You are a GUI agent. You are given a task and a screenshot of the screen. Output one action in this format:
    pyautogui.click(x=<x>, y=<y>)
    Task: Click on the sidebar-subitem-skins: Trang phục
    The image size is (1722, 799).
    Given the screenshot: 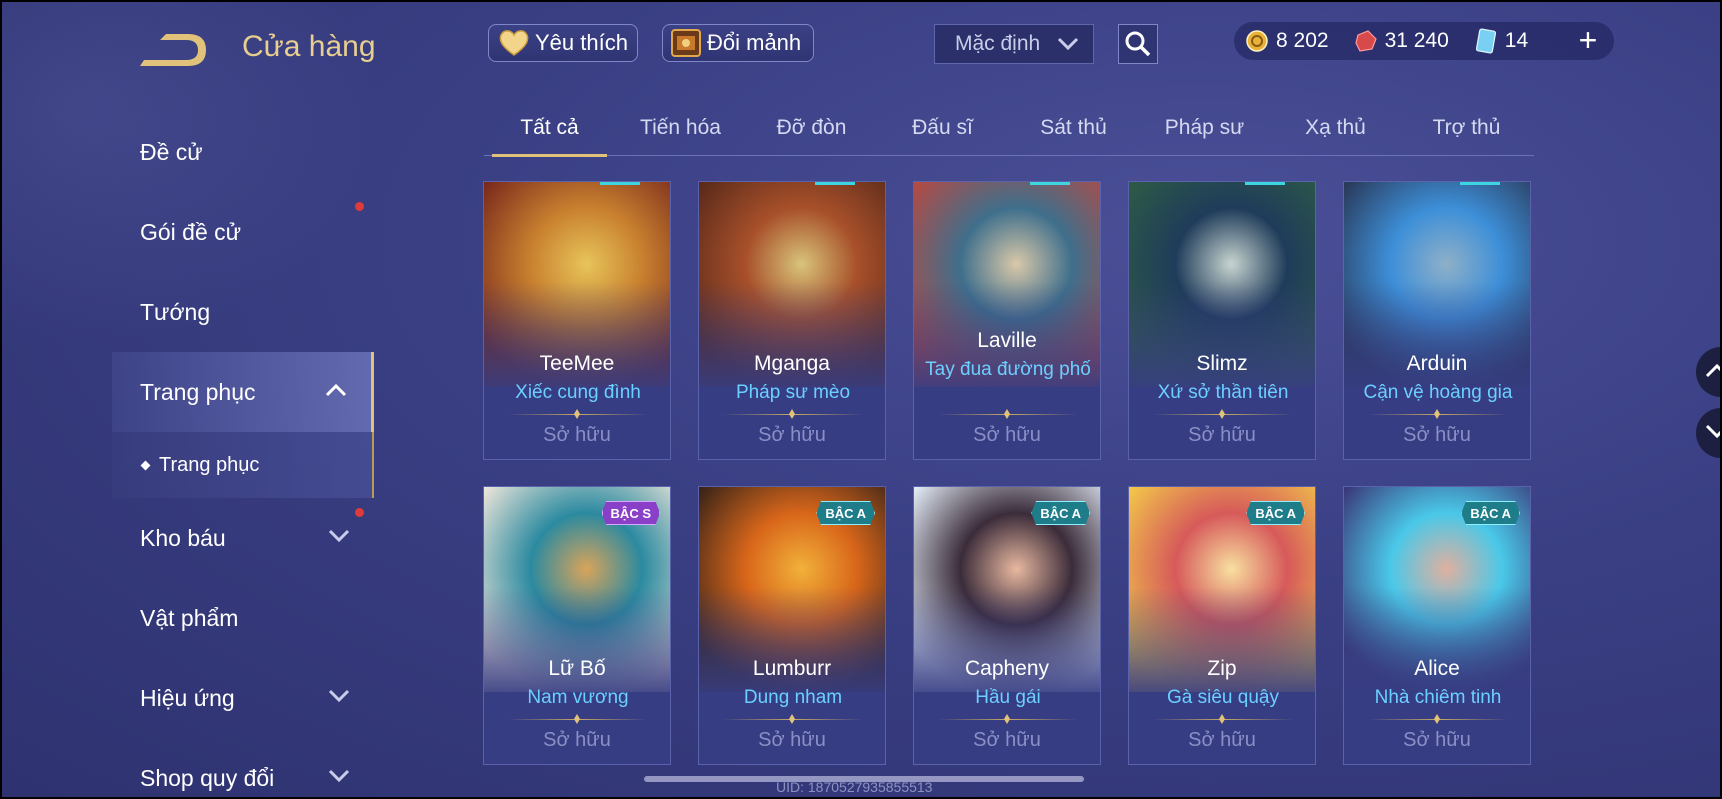 What is the action you would take?
    pyautogui.click(x=243, y=465)
    